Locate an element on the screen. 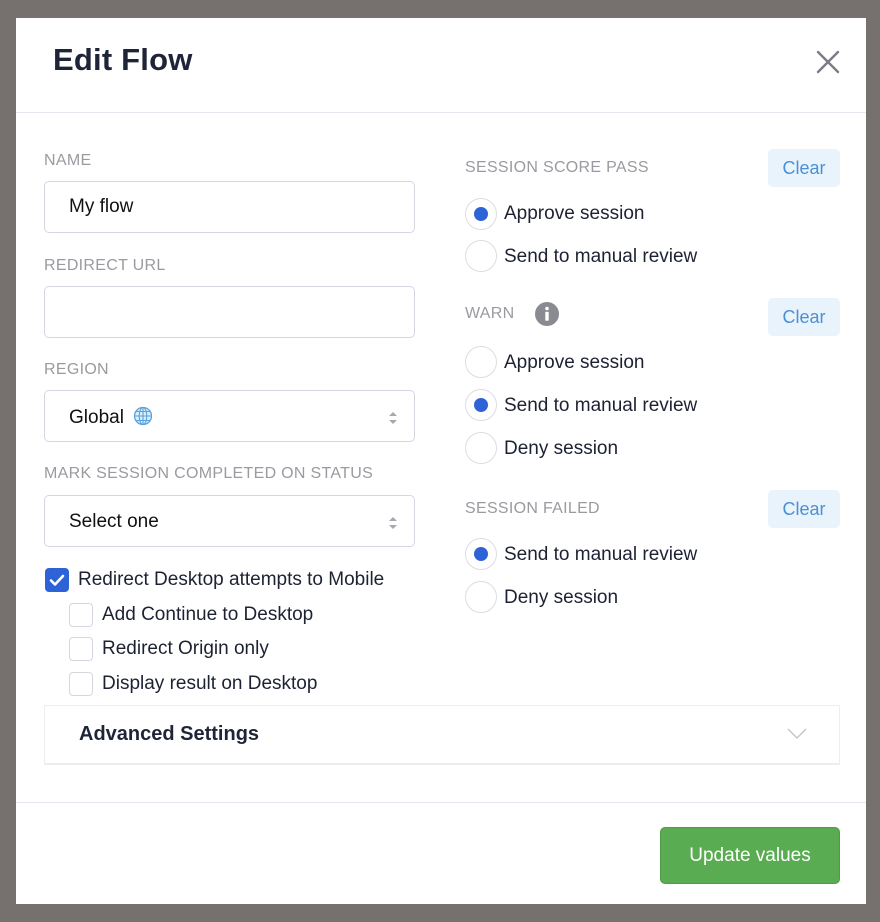 Image resolution: width=880 pixels, height=922 pixels. radio-pass-approve-label: Approve session is located at coordinates (574, 213).